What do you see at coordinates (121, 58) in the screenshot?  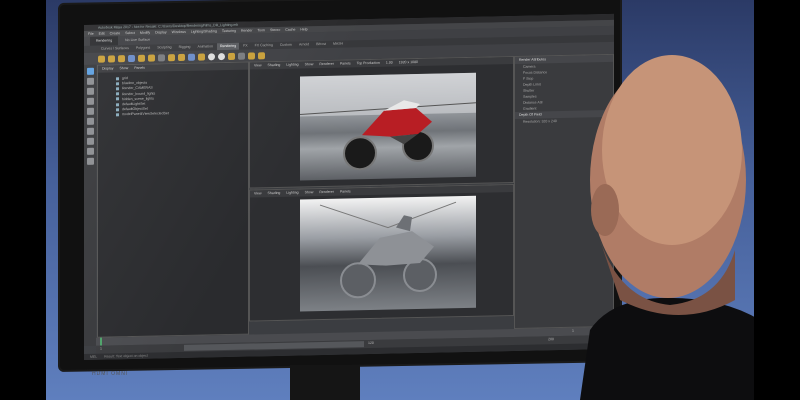 I see `point-light-icon` at bounding box center [121, 58].